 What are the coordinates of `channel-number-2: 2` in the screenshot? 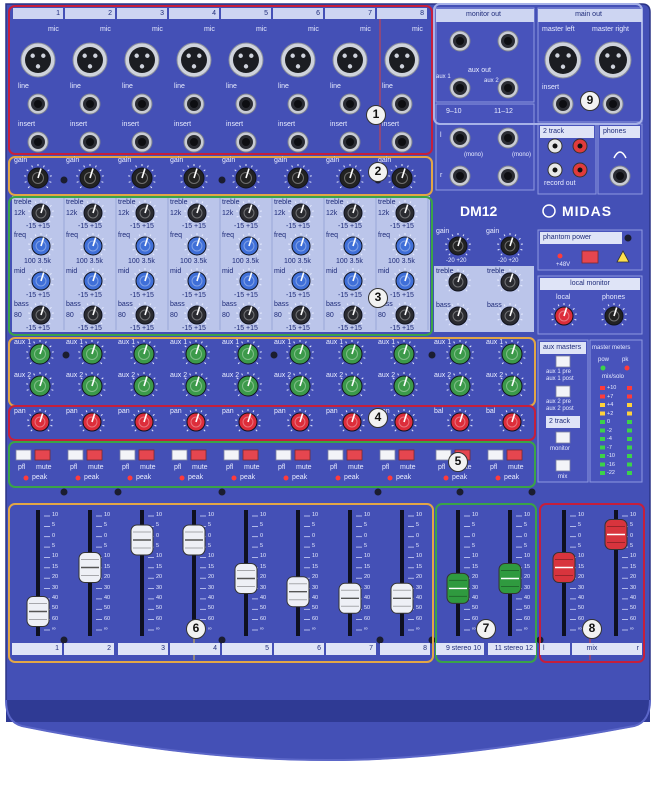 It's located at (90, 13).